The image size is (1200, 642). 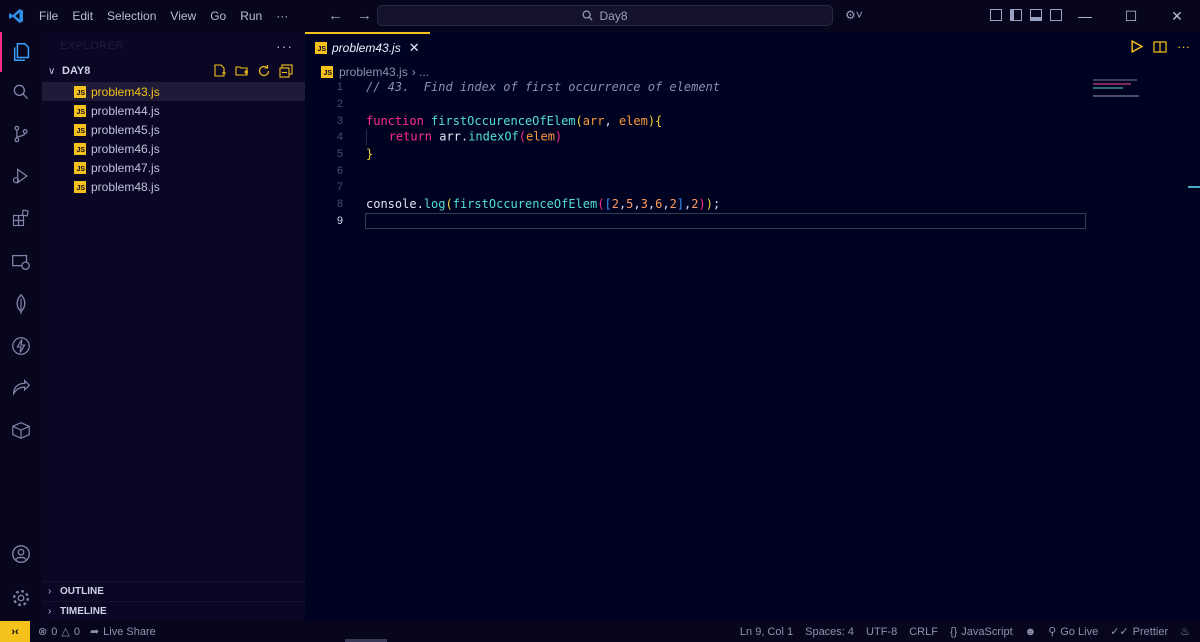 I want to click on back-arrow-icon: ←, so click(x=335, y=15).